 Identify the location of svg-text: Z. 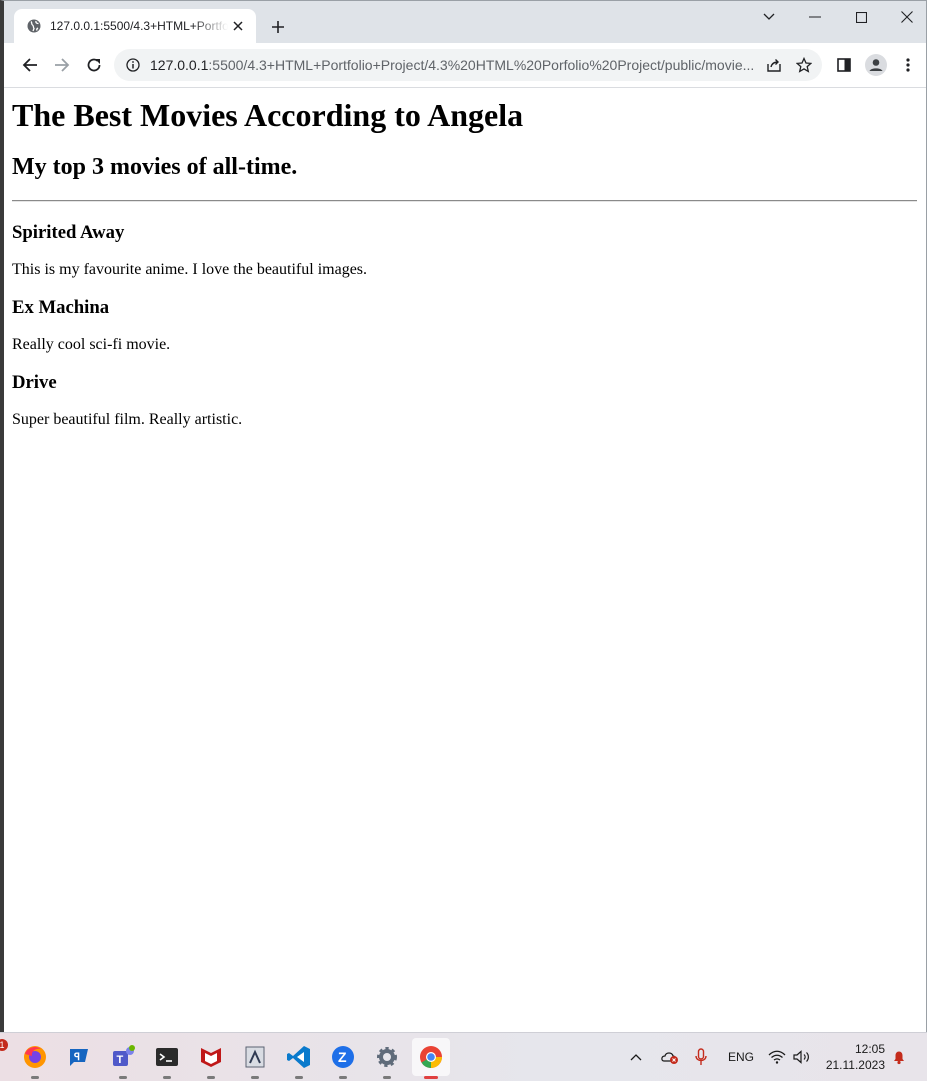
(342, 1057).